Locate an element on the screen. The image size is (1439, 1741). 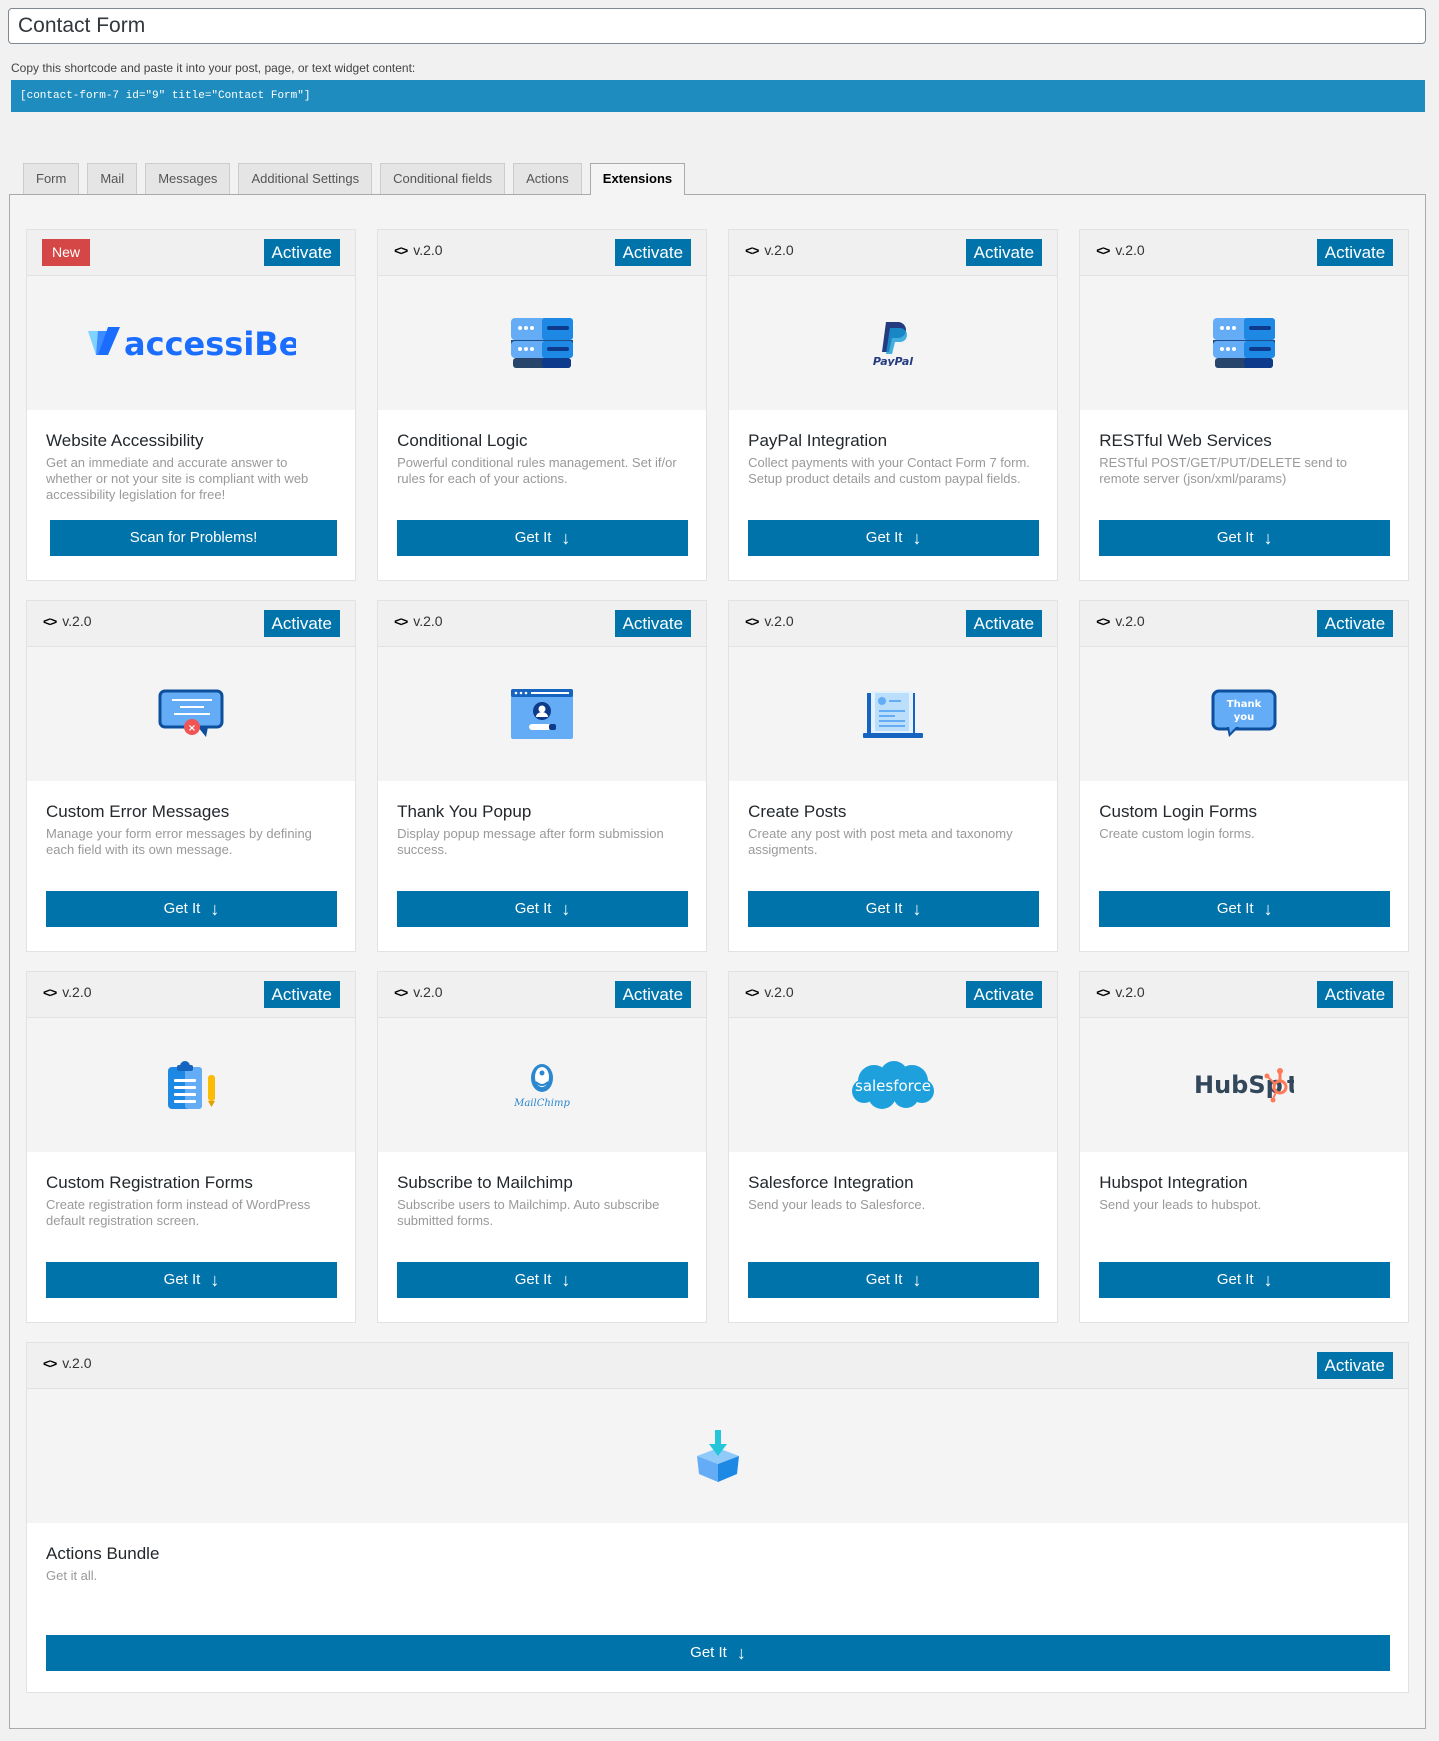
card-title: RESTful Web Services is located at coordinates (1185, 440).